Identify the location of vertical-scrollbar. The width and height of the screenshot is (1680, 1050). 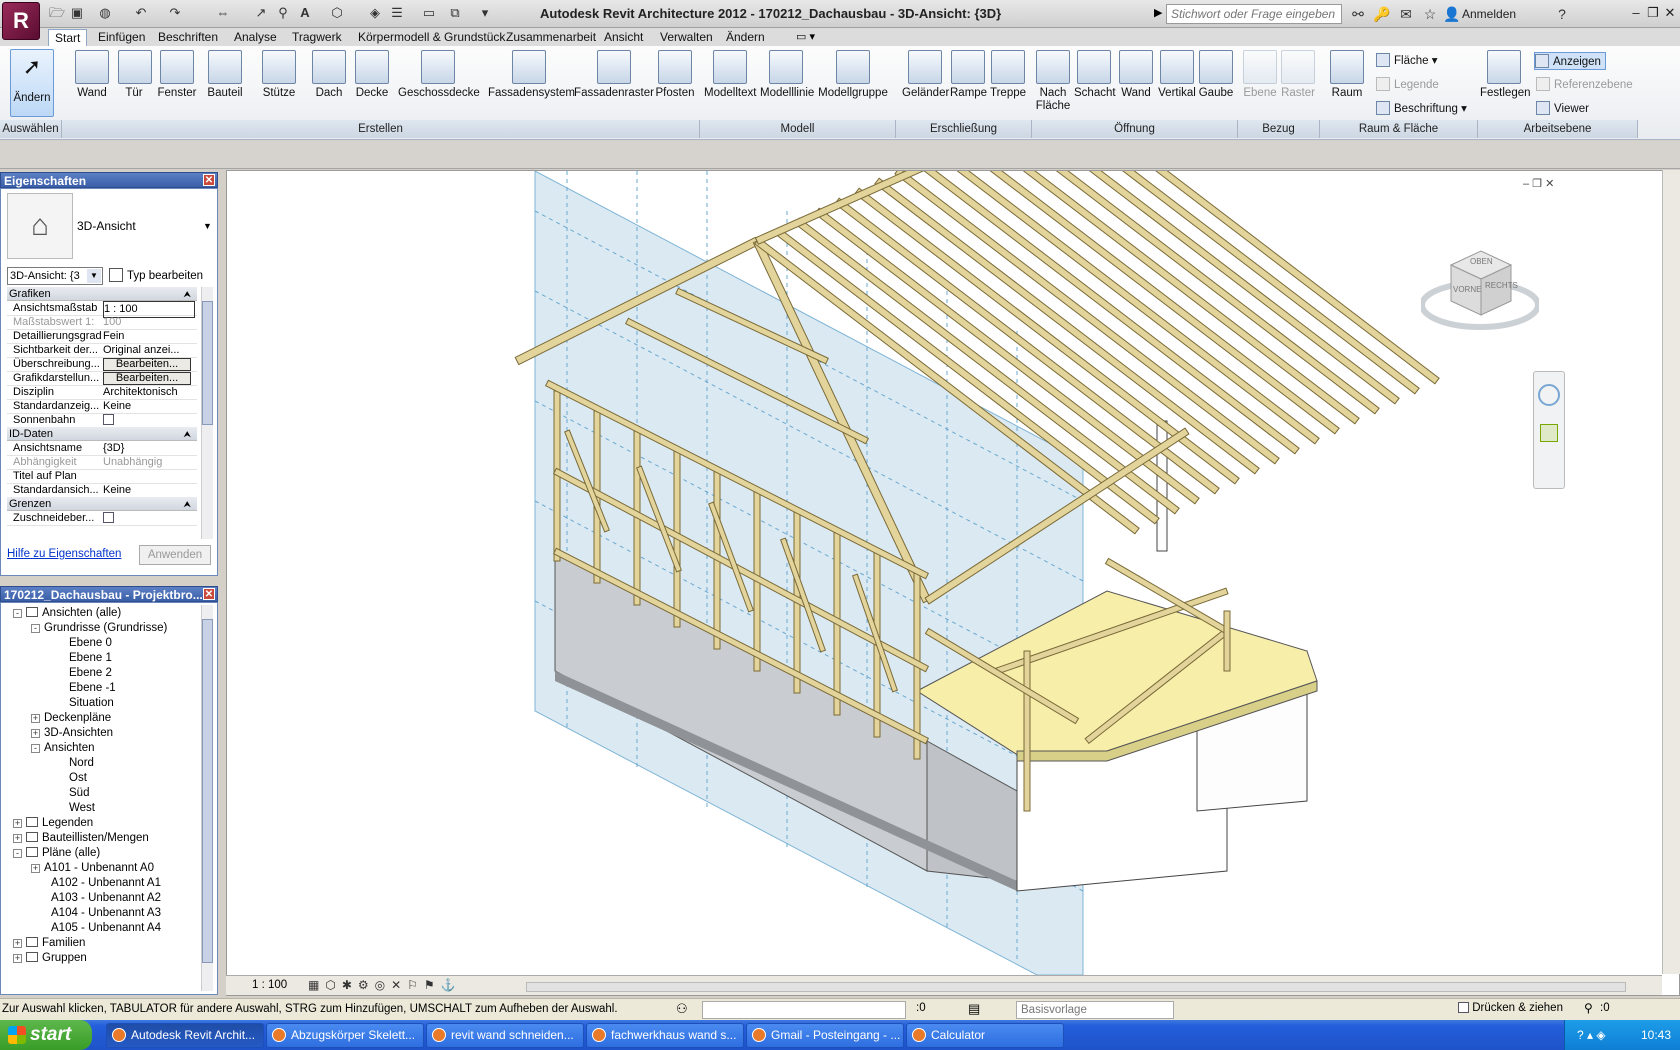
(1671, 572).